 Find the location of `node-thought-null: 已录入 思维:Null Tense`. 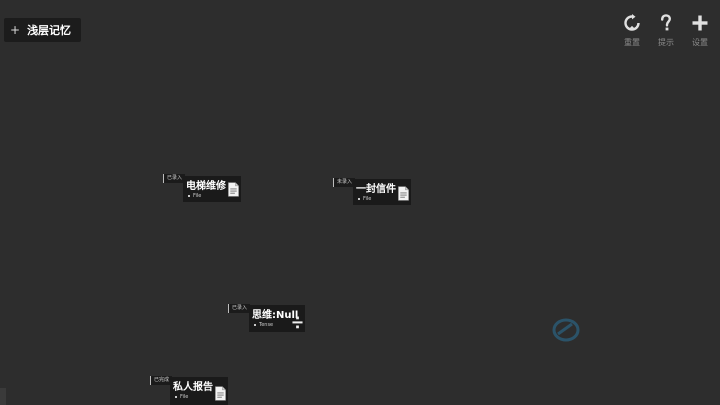

node-thought-null: 已录入 思维:Null Tense is located at coordinates (268, 319).